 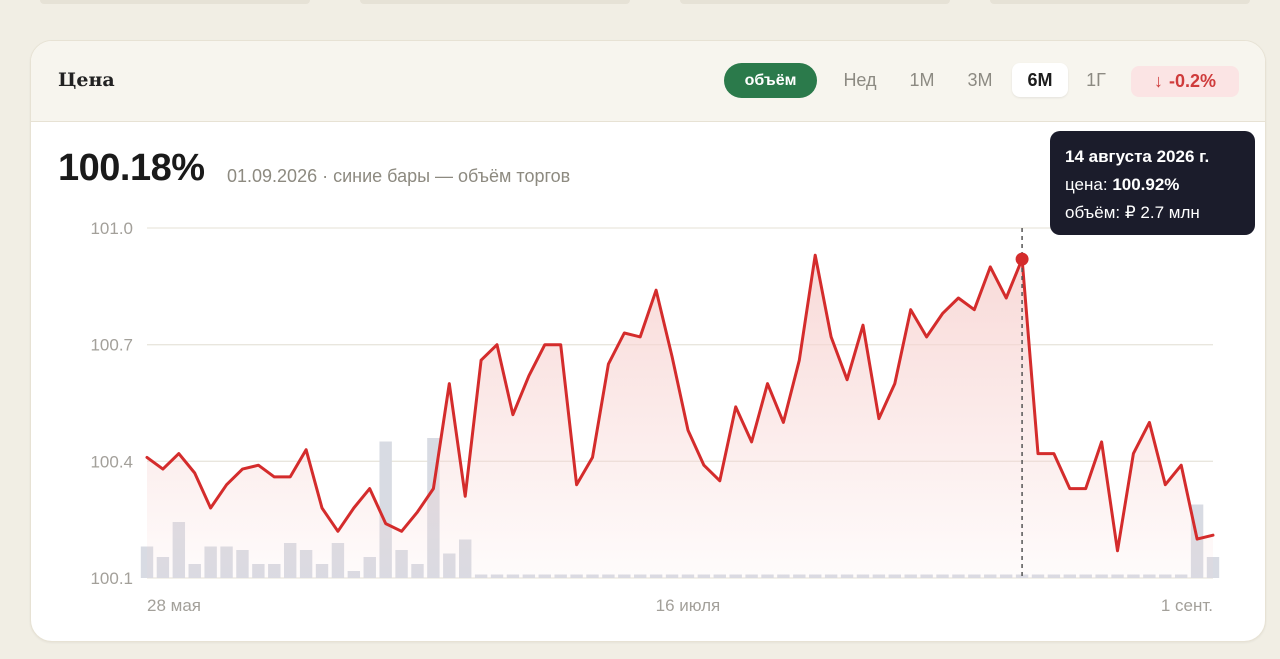 I want to click on y-tick-label: 101.0, so click(x=111, y=228).